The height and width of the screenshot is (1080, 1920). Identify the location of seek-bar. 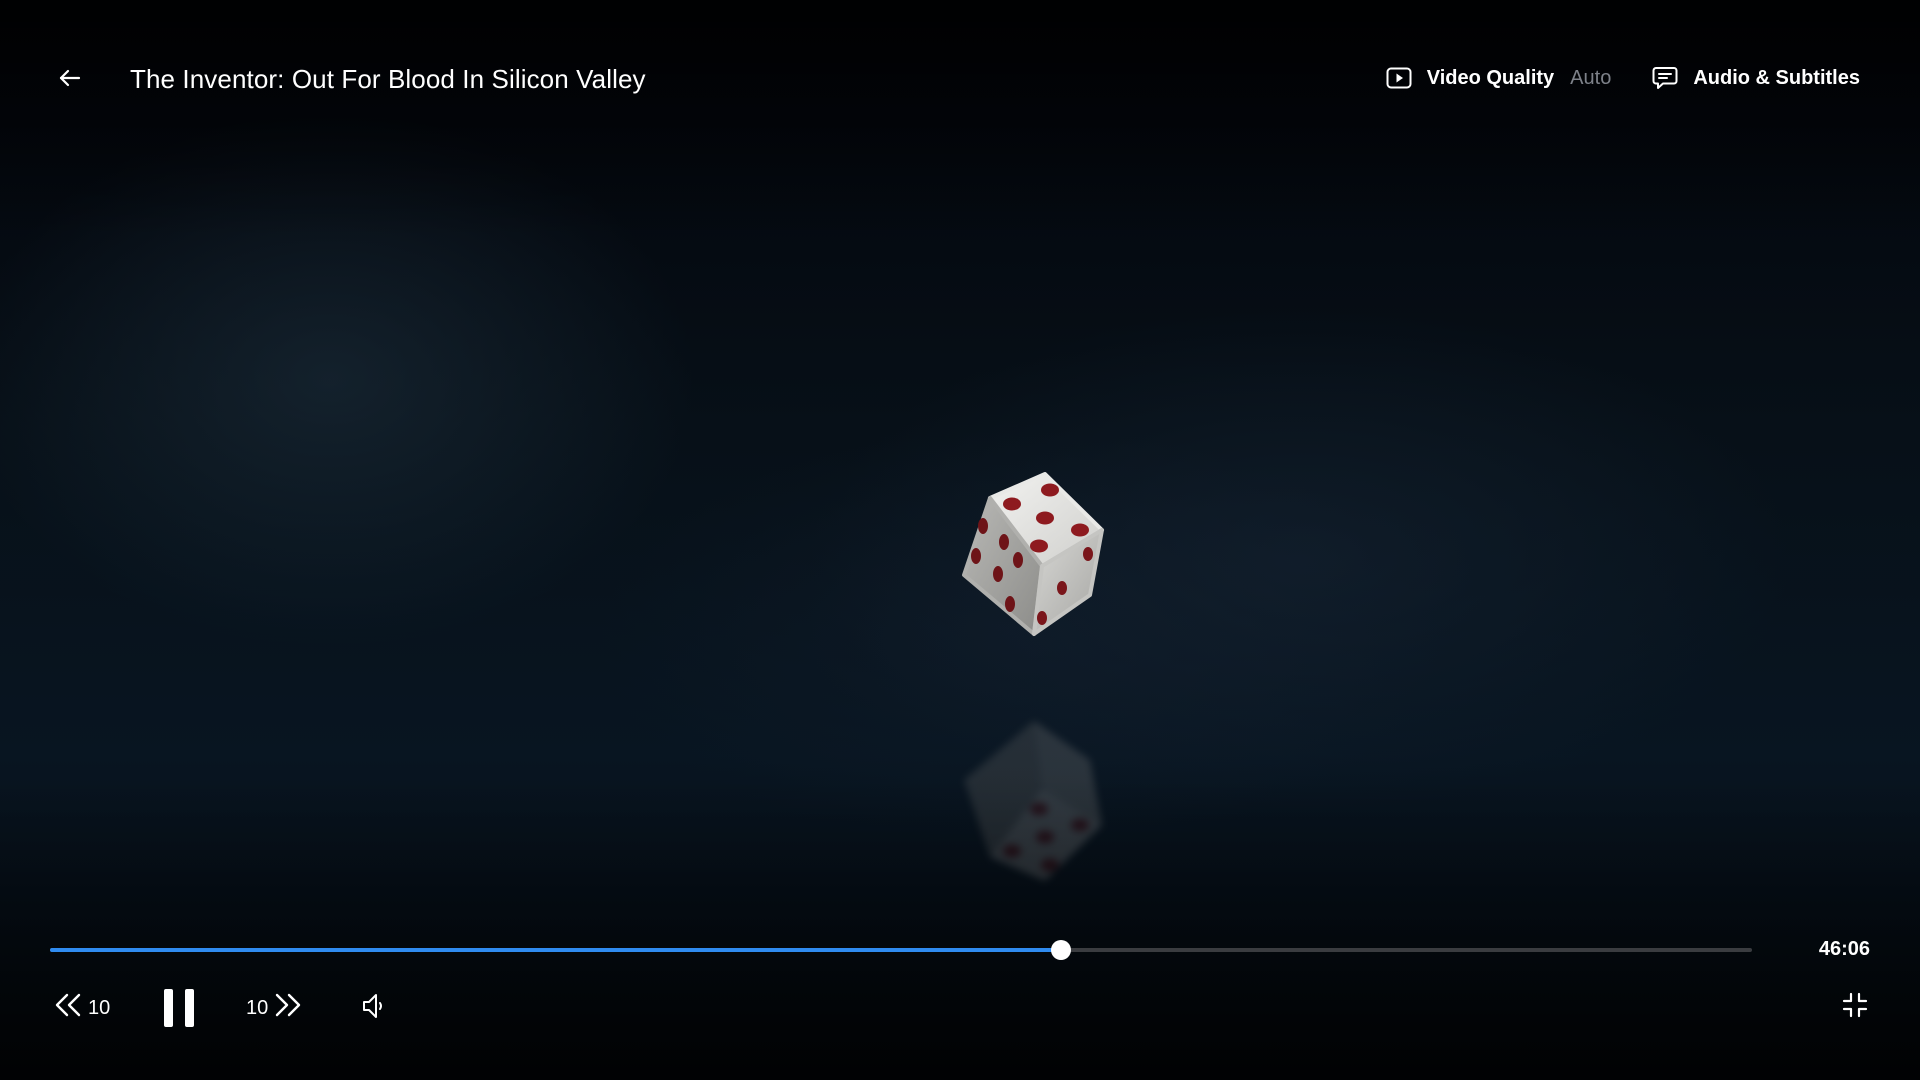
(901, 950).